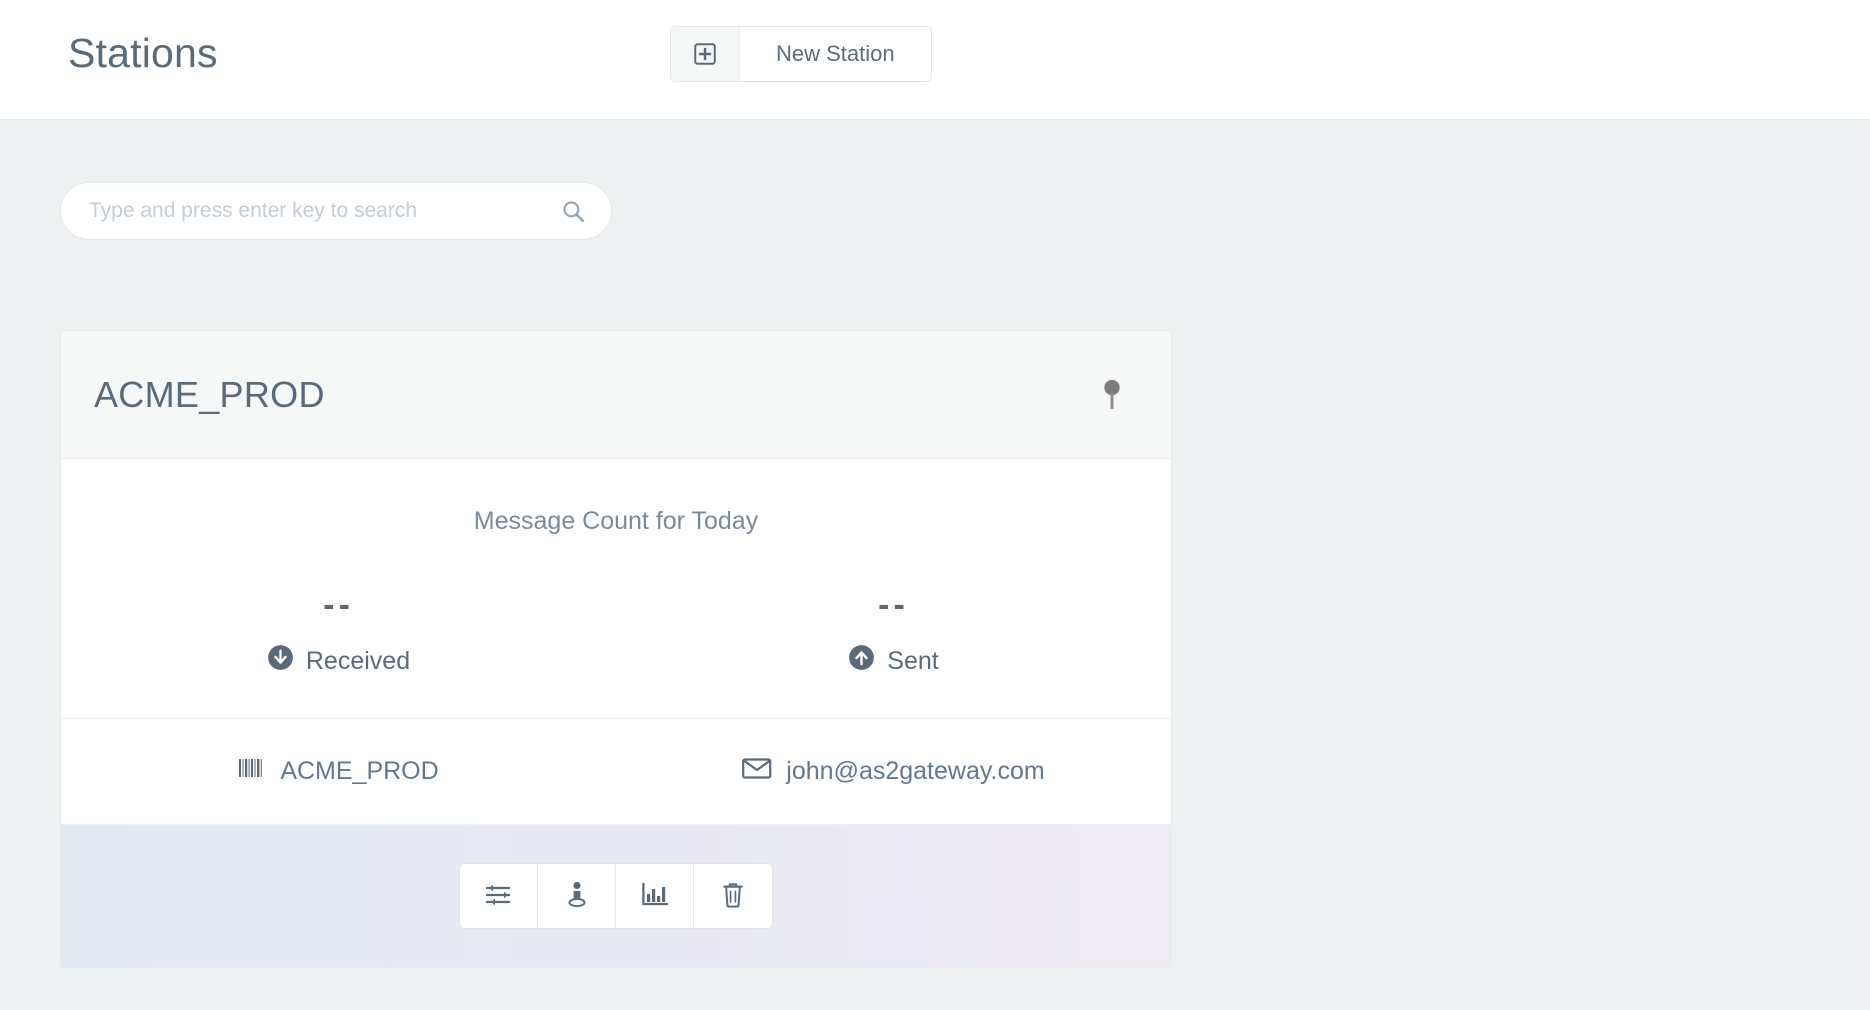 The width and height of the screenshot is (1870, 1010). Describe the element at coordinates (893, 605) in the screenshot. I see `sent-value: --` at that location.